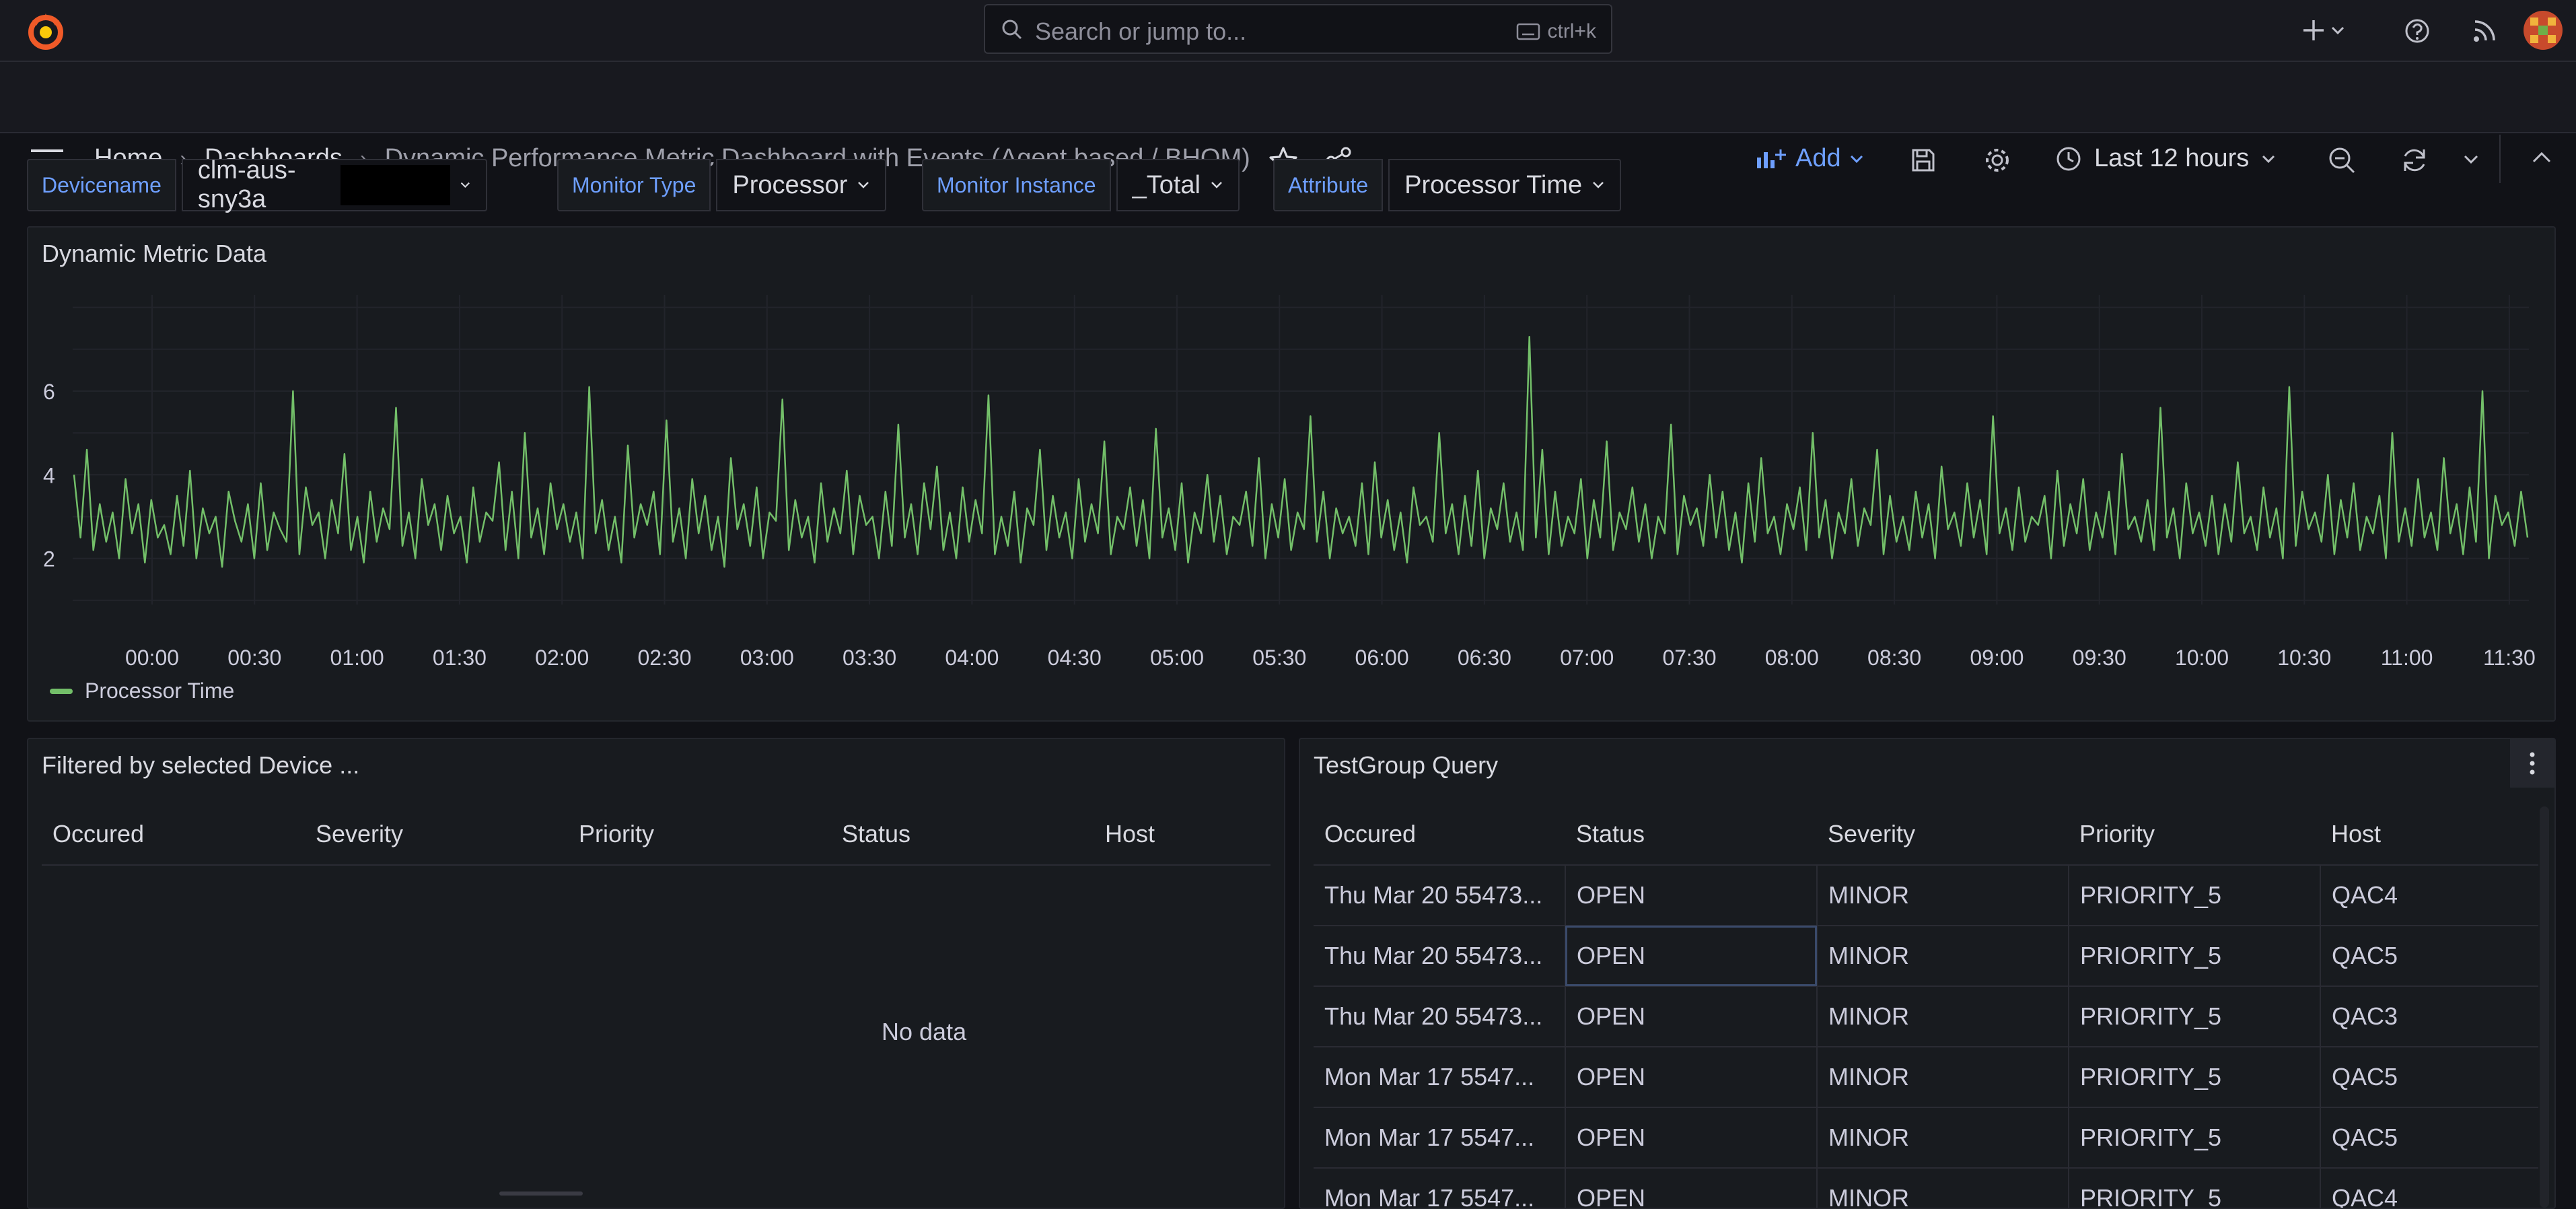 The image size is (2576, 1209). Describe the element at coordinates (801, 185) in the screenshot. I see `monitor-type-select: Processor` at that location.